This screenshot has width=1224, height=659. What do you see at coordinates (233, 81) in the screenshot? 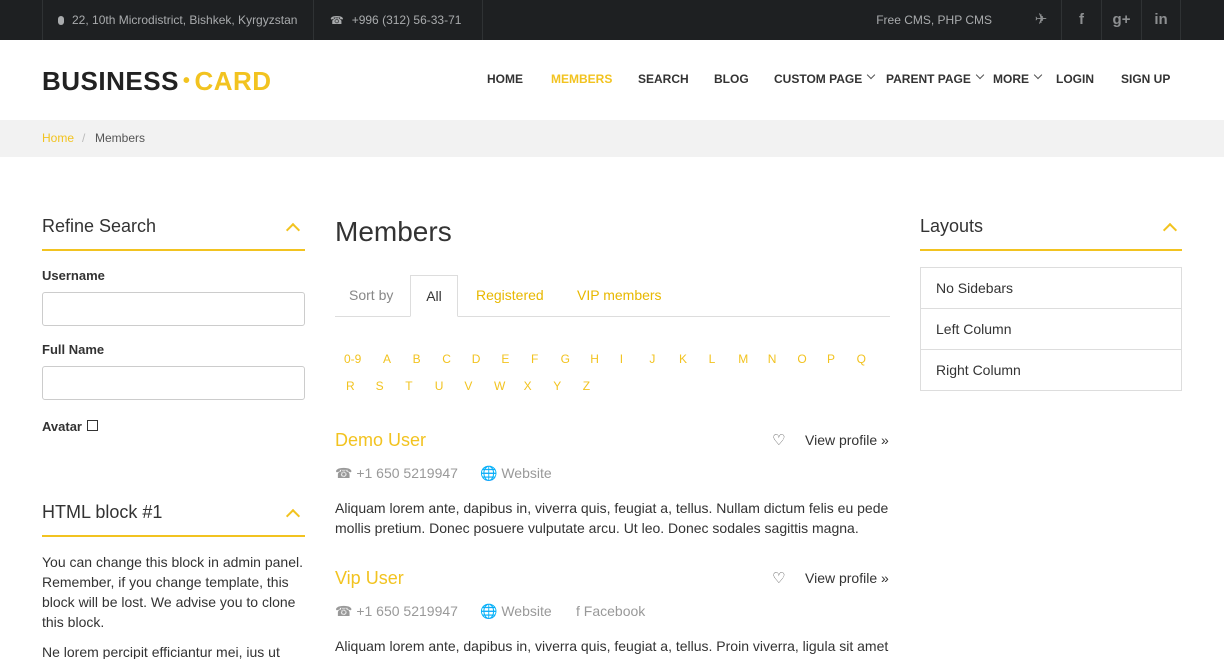
I see `logo-part2: CARD` at bounding box center [233, 81].